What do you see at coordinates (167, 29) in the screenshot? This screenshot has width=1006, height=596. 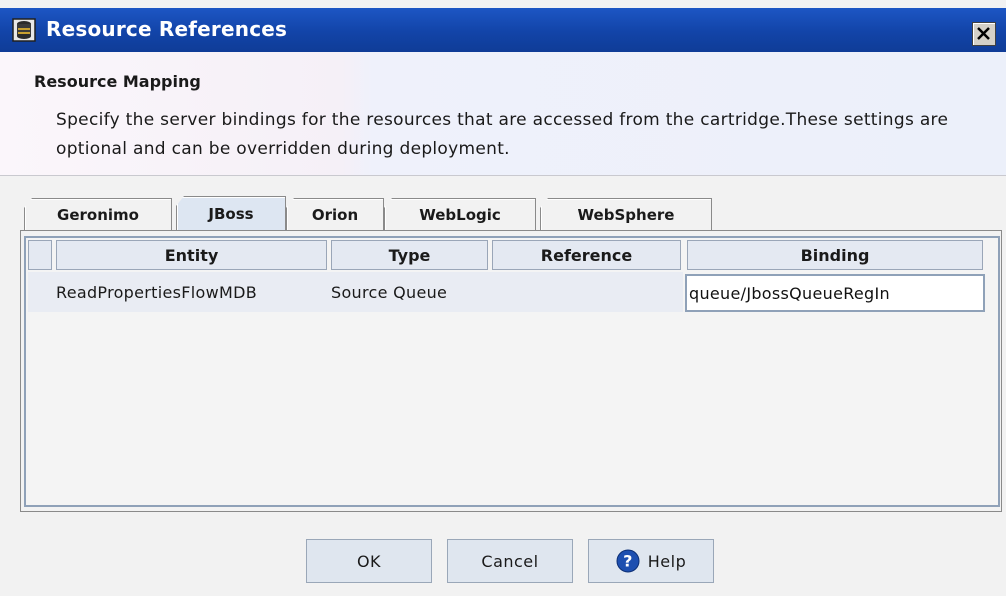 I see `window-title: Resource References` at bounding box center [167, 29].